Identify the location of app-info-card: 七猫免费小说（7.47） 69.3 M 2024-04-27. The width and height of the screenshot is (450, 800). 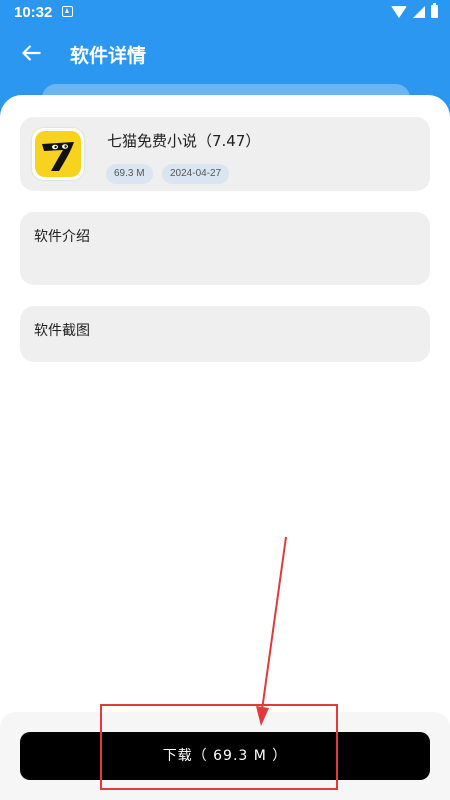
(225, 154).